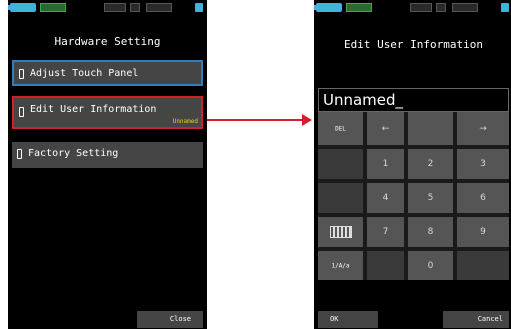  I want to click on key-1: 1, so click(385, 164).